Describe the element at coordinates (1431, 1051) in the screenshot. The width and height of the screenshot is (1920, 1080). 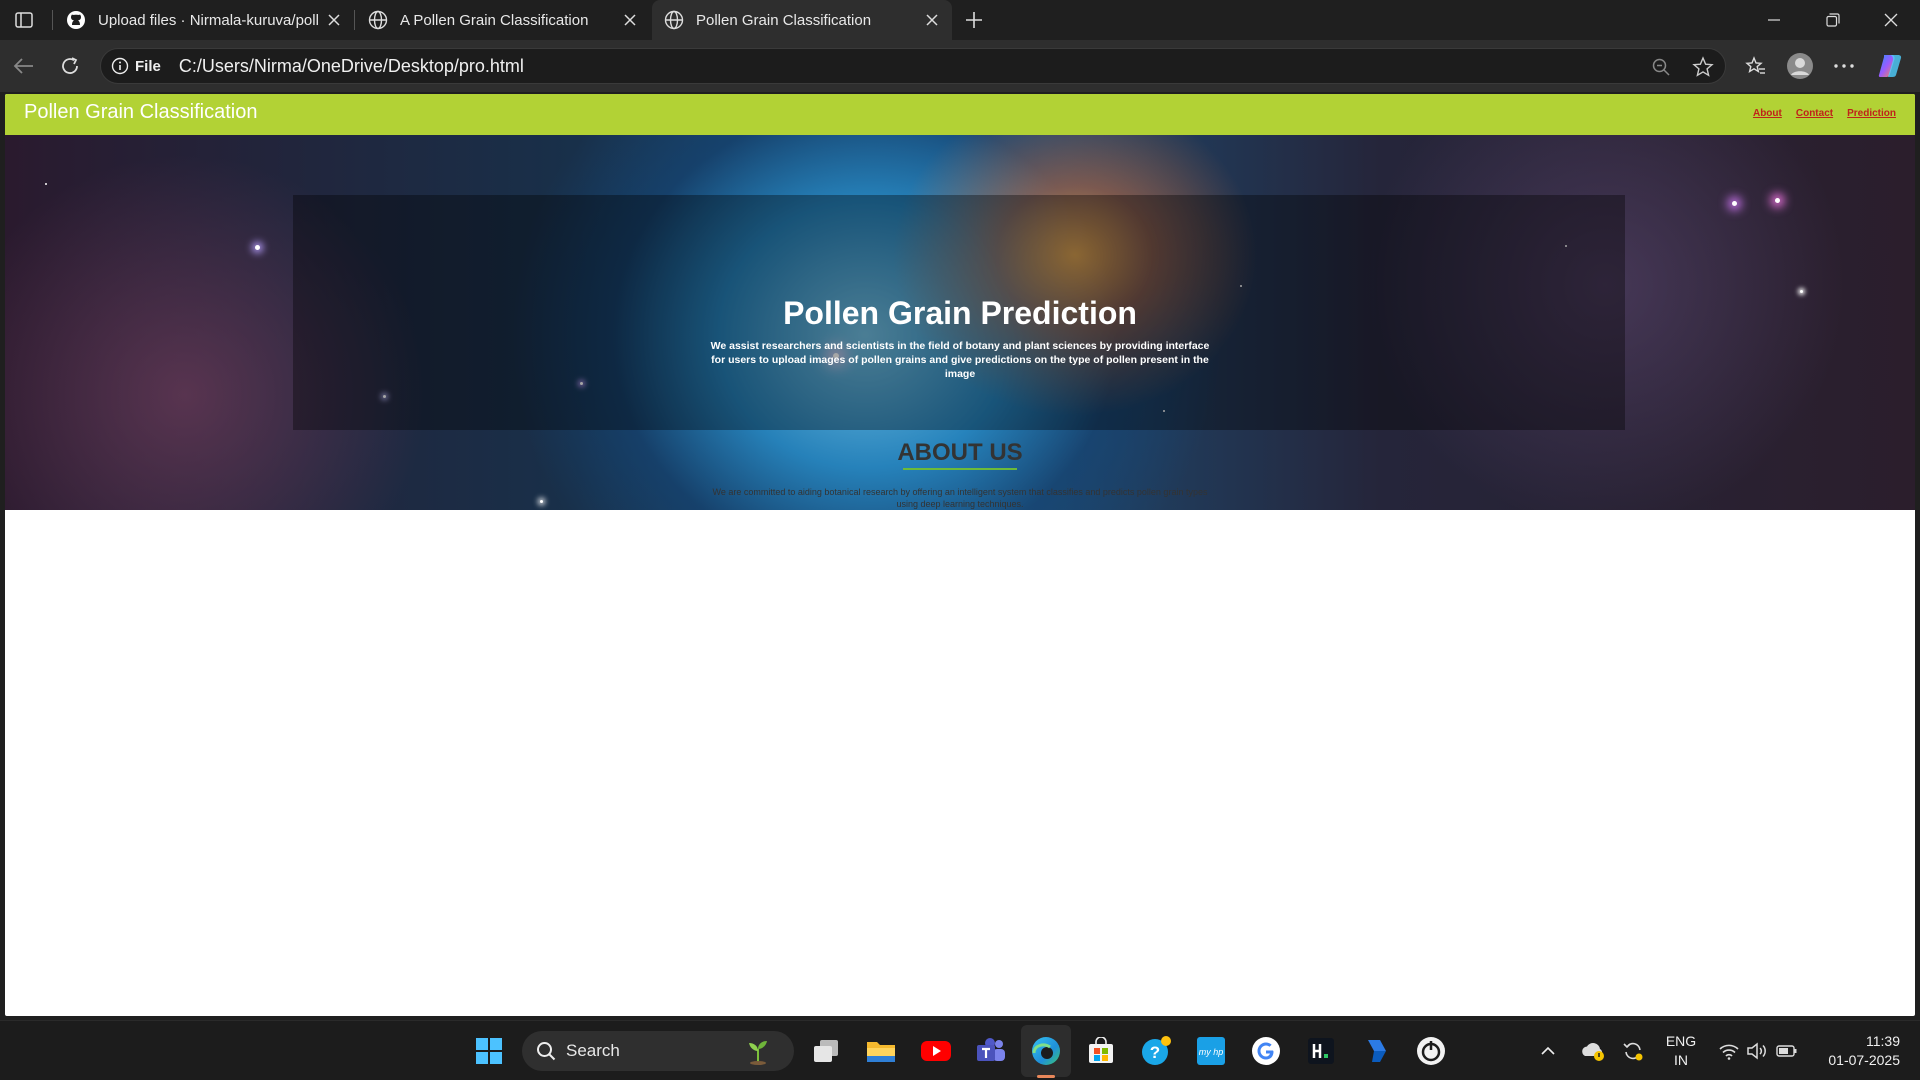
I see `power-app-icon` at that location.